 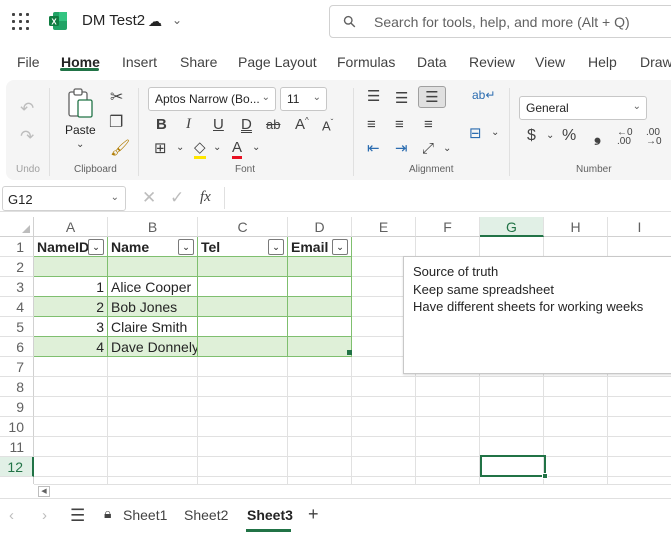 What do you see at coordinates (28, 62) in the screenshot?
I see `tab-file: File` at bounding box center [28, 62].